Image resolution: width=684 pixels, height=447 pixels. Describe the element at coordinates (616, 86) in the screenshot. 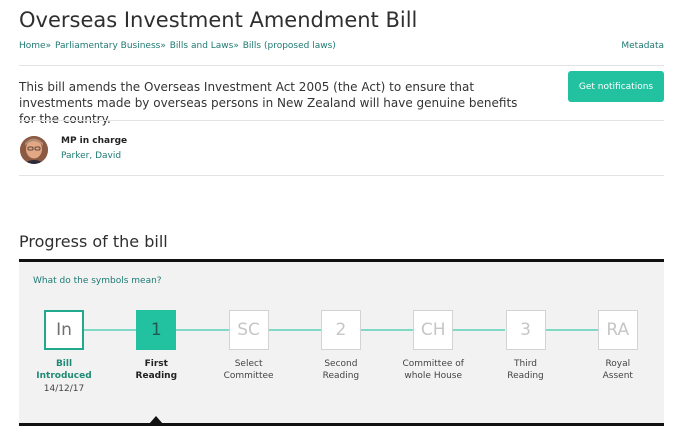

I see `get-notifications-button: Get notifications` at that location.